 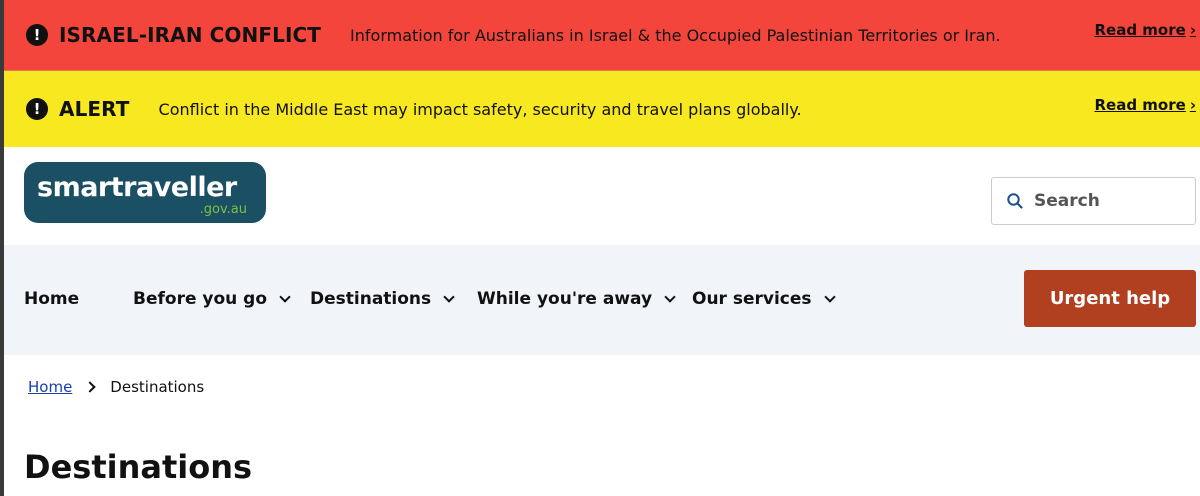 I want to click on breadcrumb: Home Destinations, so click(x=116, y=387).